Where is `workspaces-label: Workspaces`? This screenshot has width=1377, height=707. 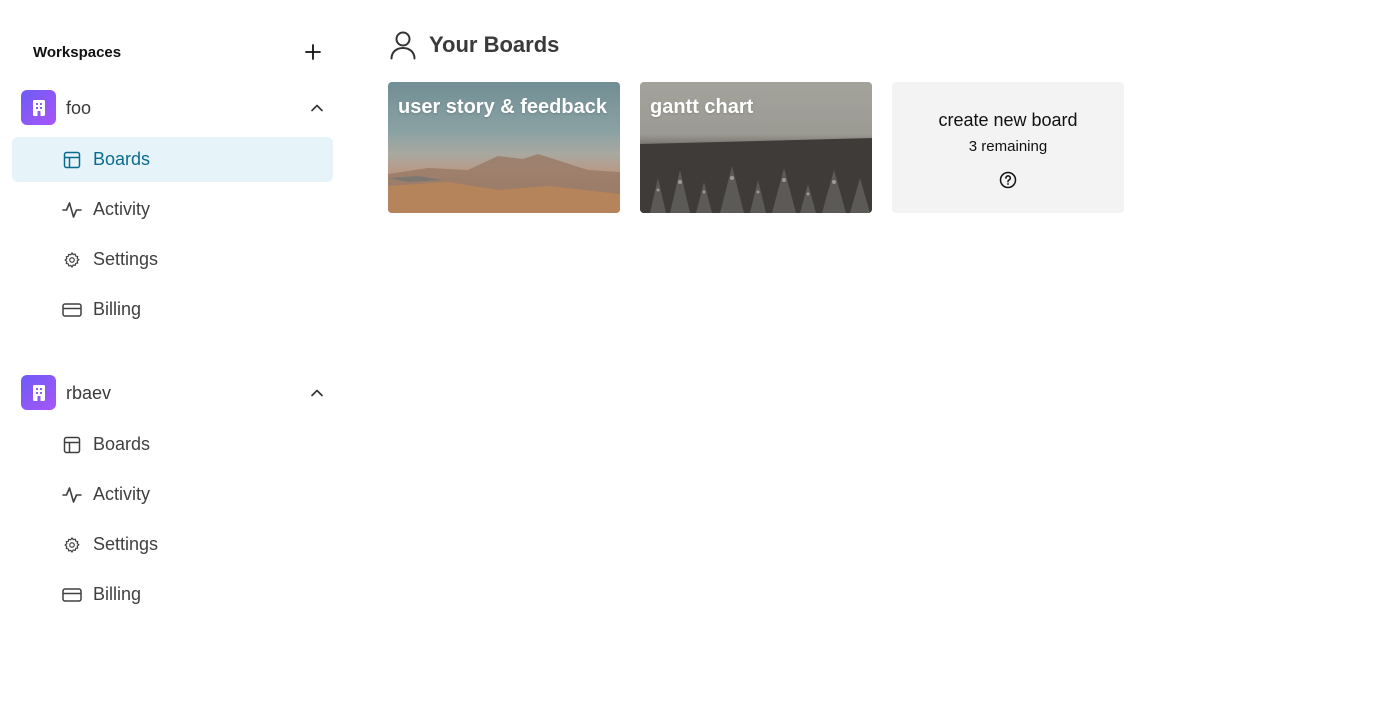 workspaces-label: Workspaces is located at coordinates (77, 52).